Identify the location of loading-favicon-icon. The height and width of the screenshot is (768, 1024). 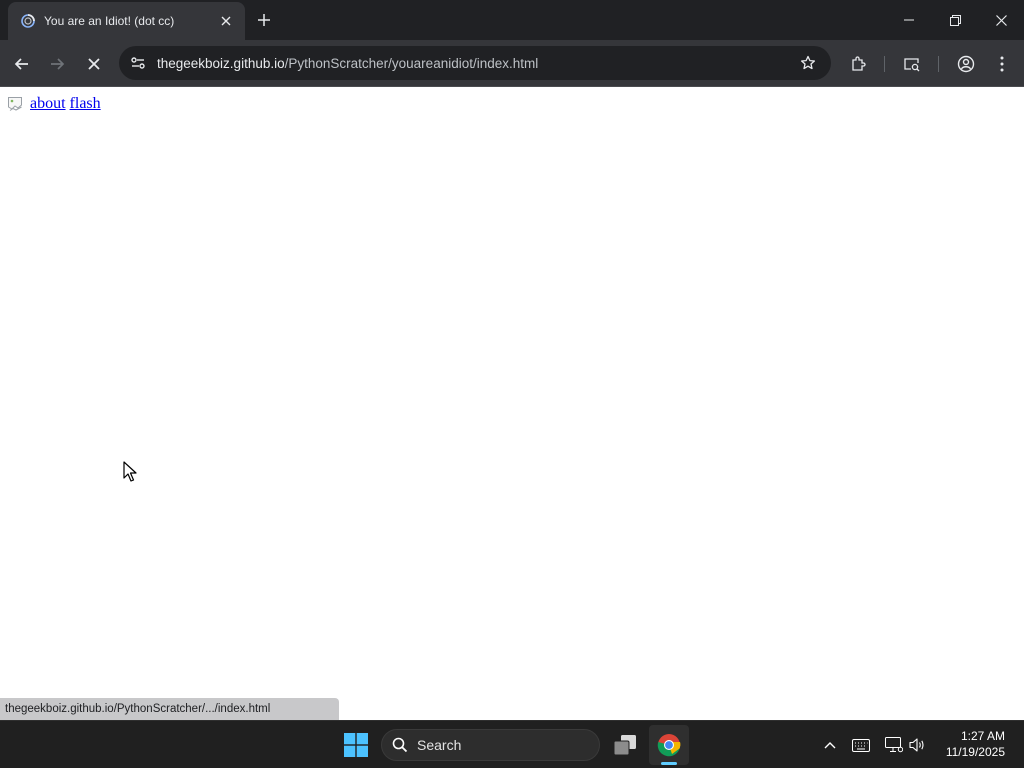
(28, 21).